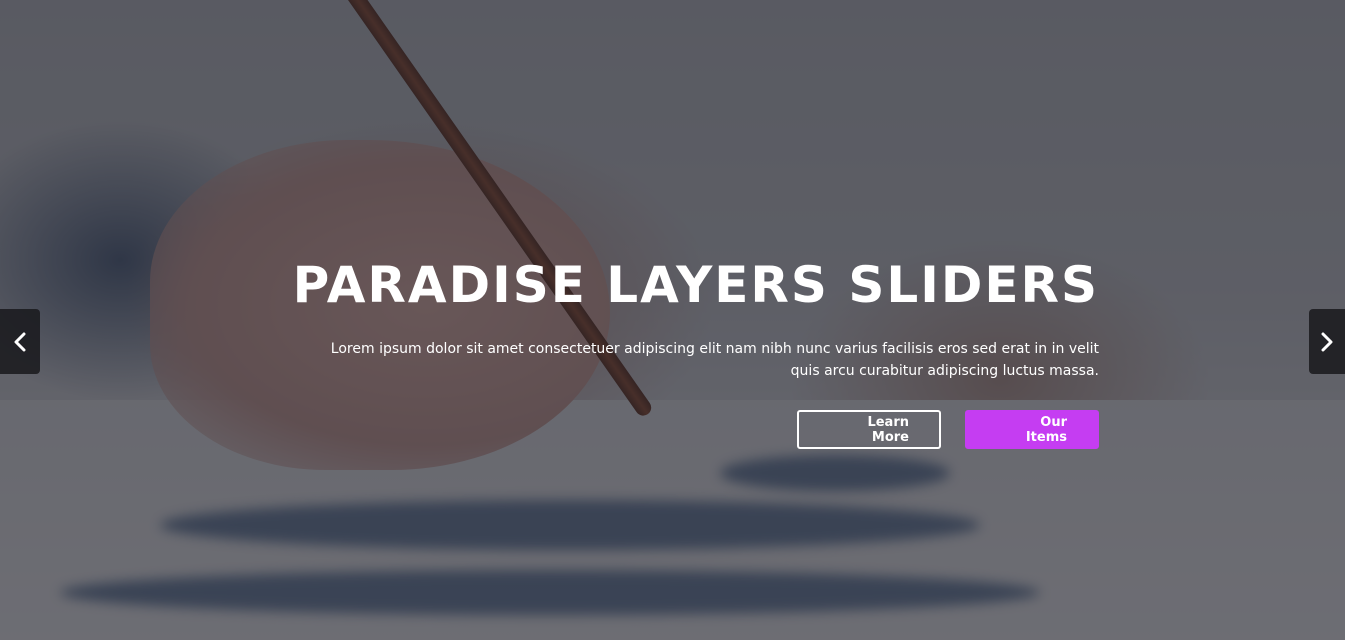 The width and height of the screenshot is (1345, 640). Describe the element at coordinates (695, 285) in the screenshot. I see `slide-title: PARADISE LAYERS SLIDERS` at that location.